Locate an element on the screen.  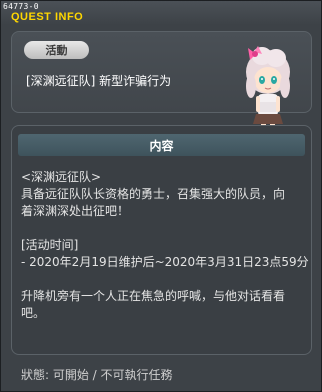
quest-id: 64773-0 is located at coordinates (21, 6).